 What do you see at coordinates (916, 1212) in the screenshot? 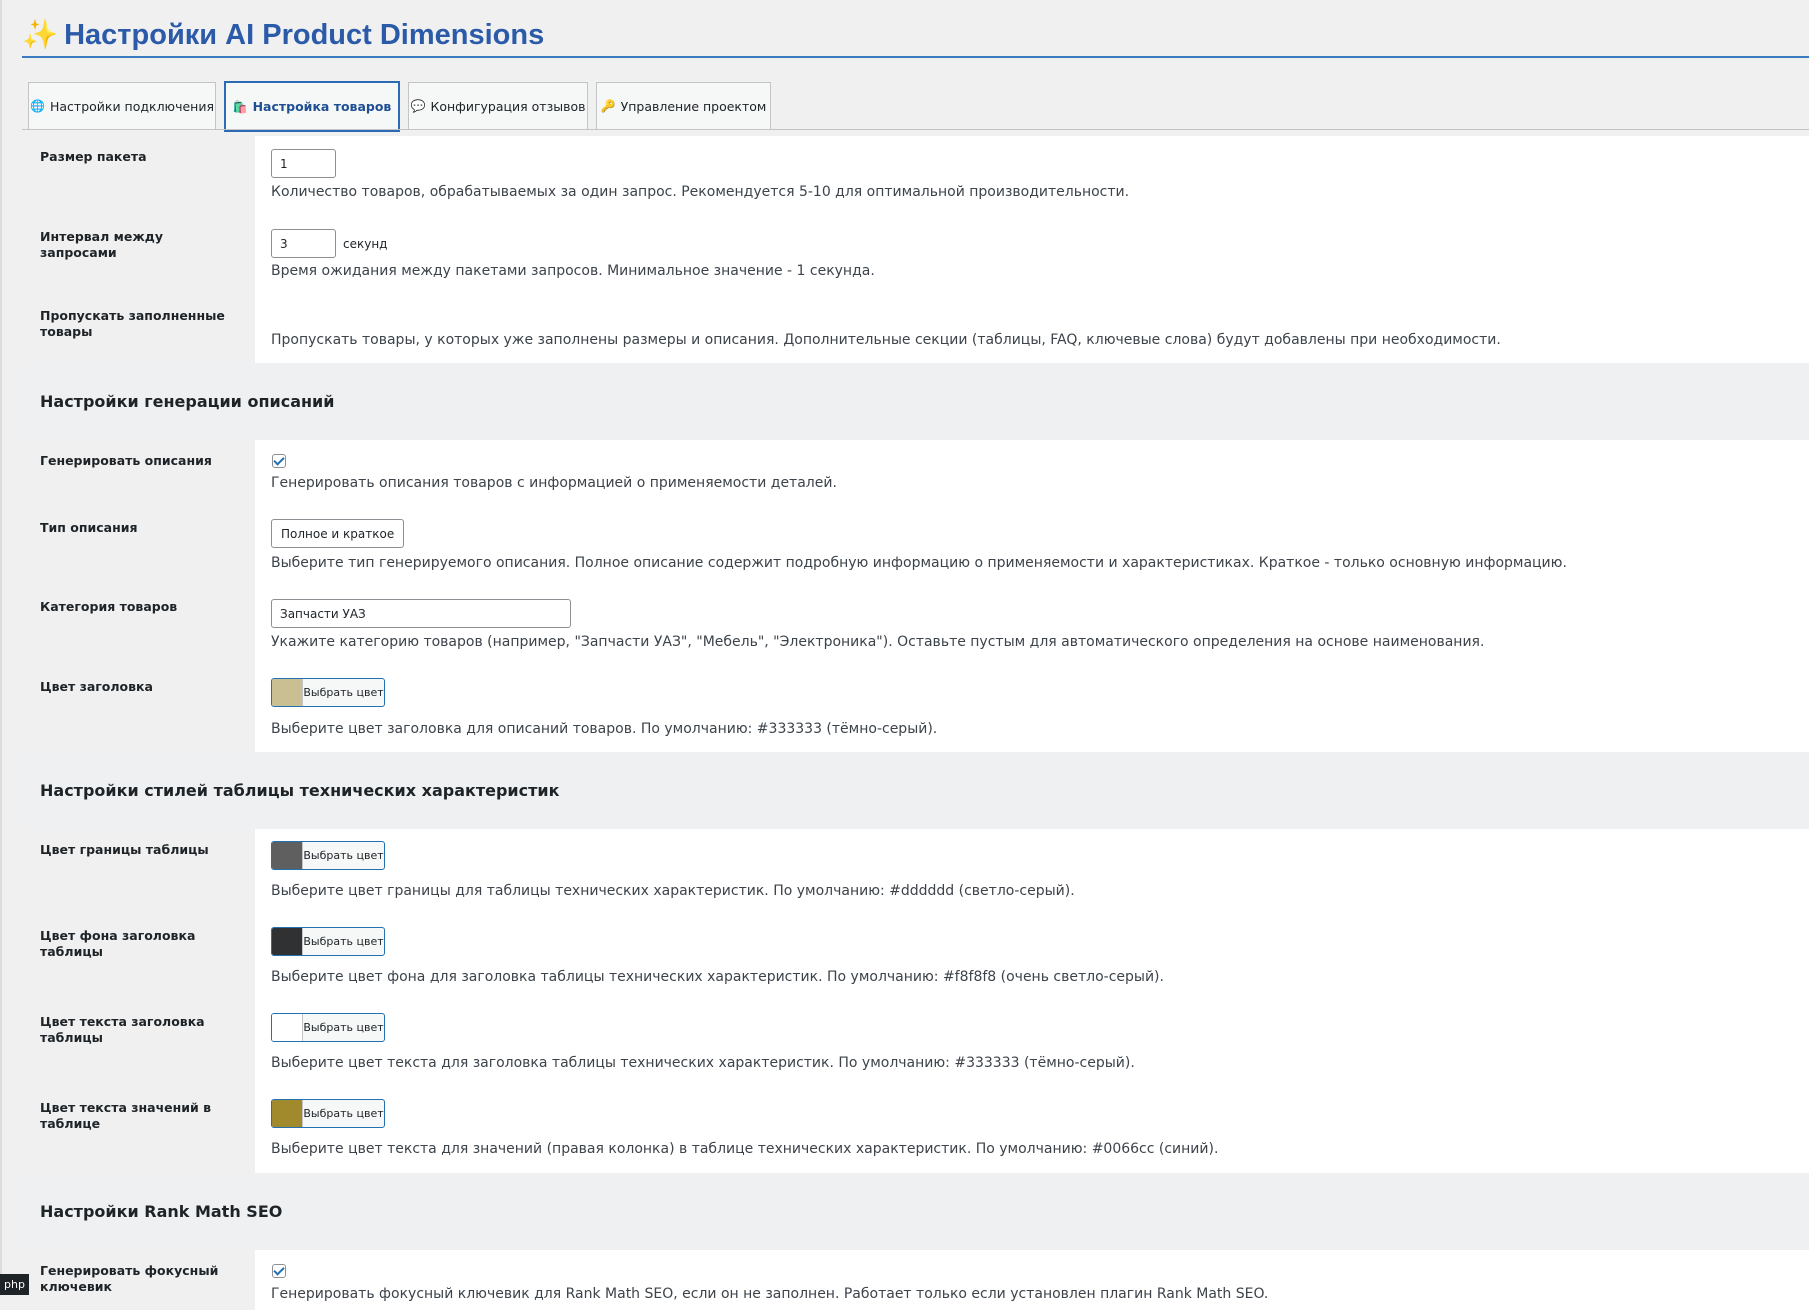
I see `section-rank-math-seo: Настройки Rank Math SEO` at bounding box center [916, 1212].